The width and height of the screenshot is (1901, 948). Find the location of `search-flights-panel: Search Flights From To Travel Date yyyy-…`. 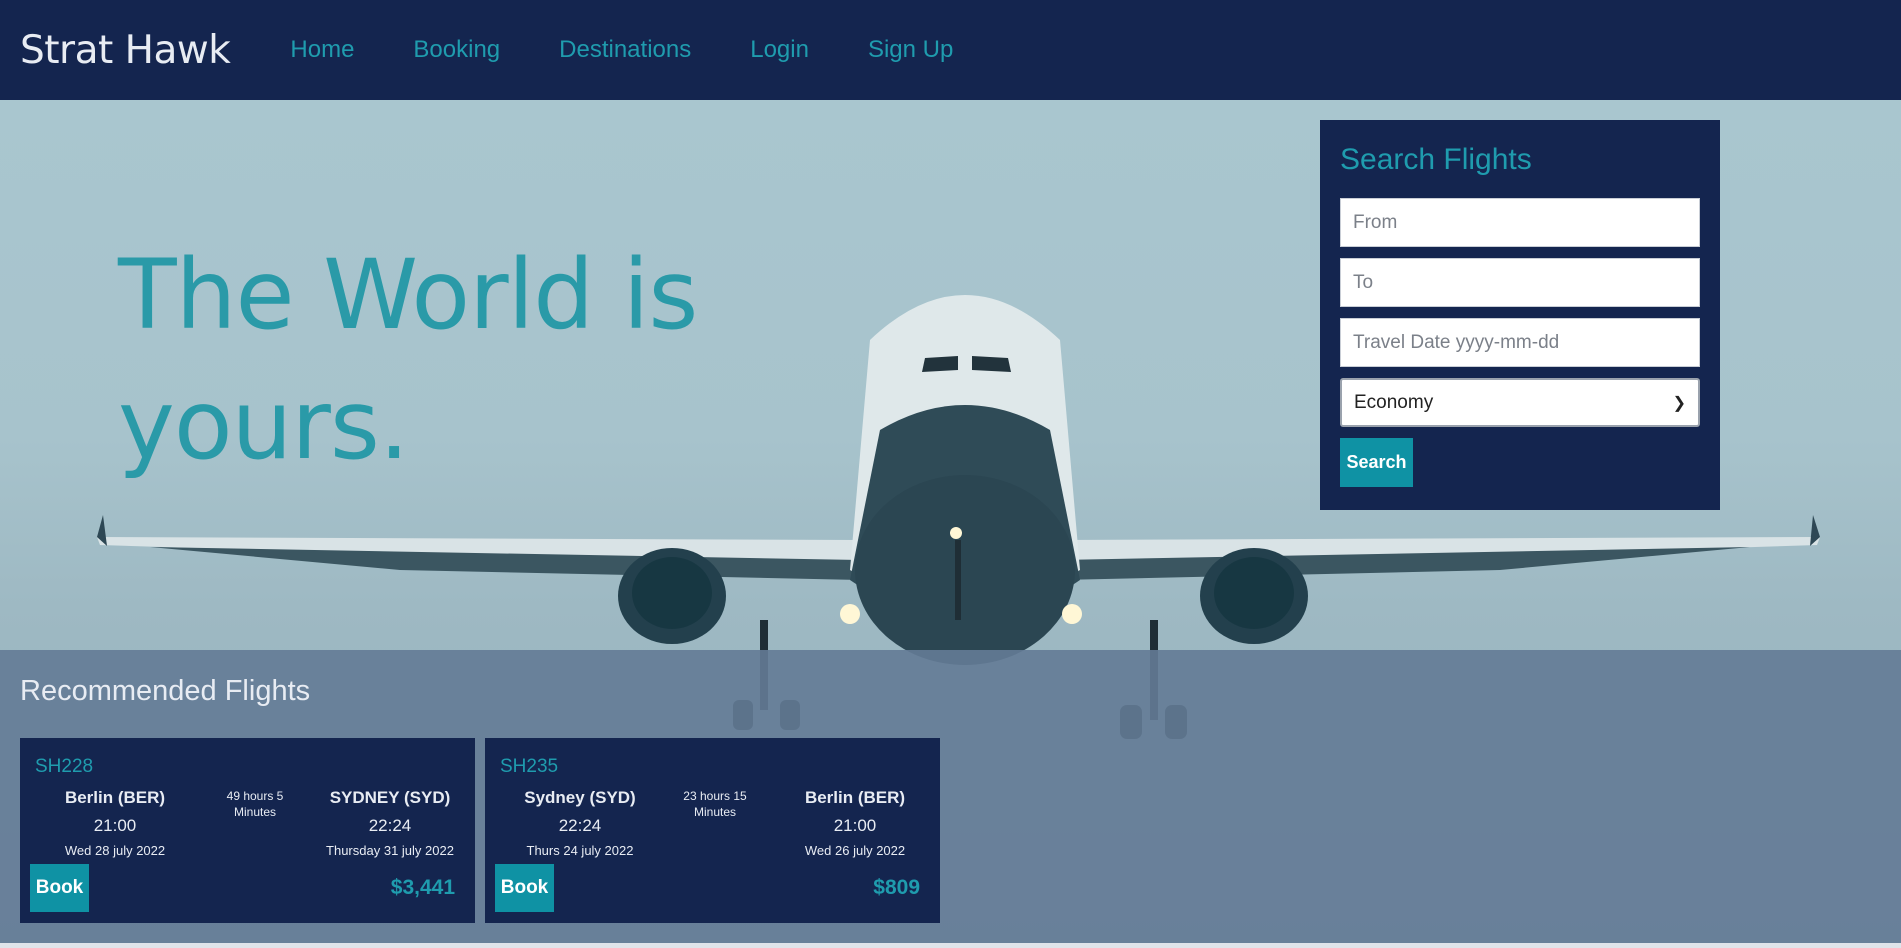

search-flights-panel: Search Flights From To Travel Date yyyy-… is located at coordinates (1520, 315).